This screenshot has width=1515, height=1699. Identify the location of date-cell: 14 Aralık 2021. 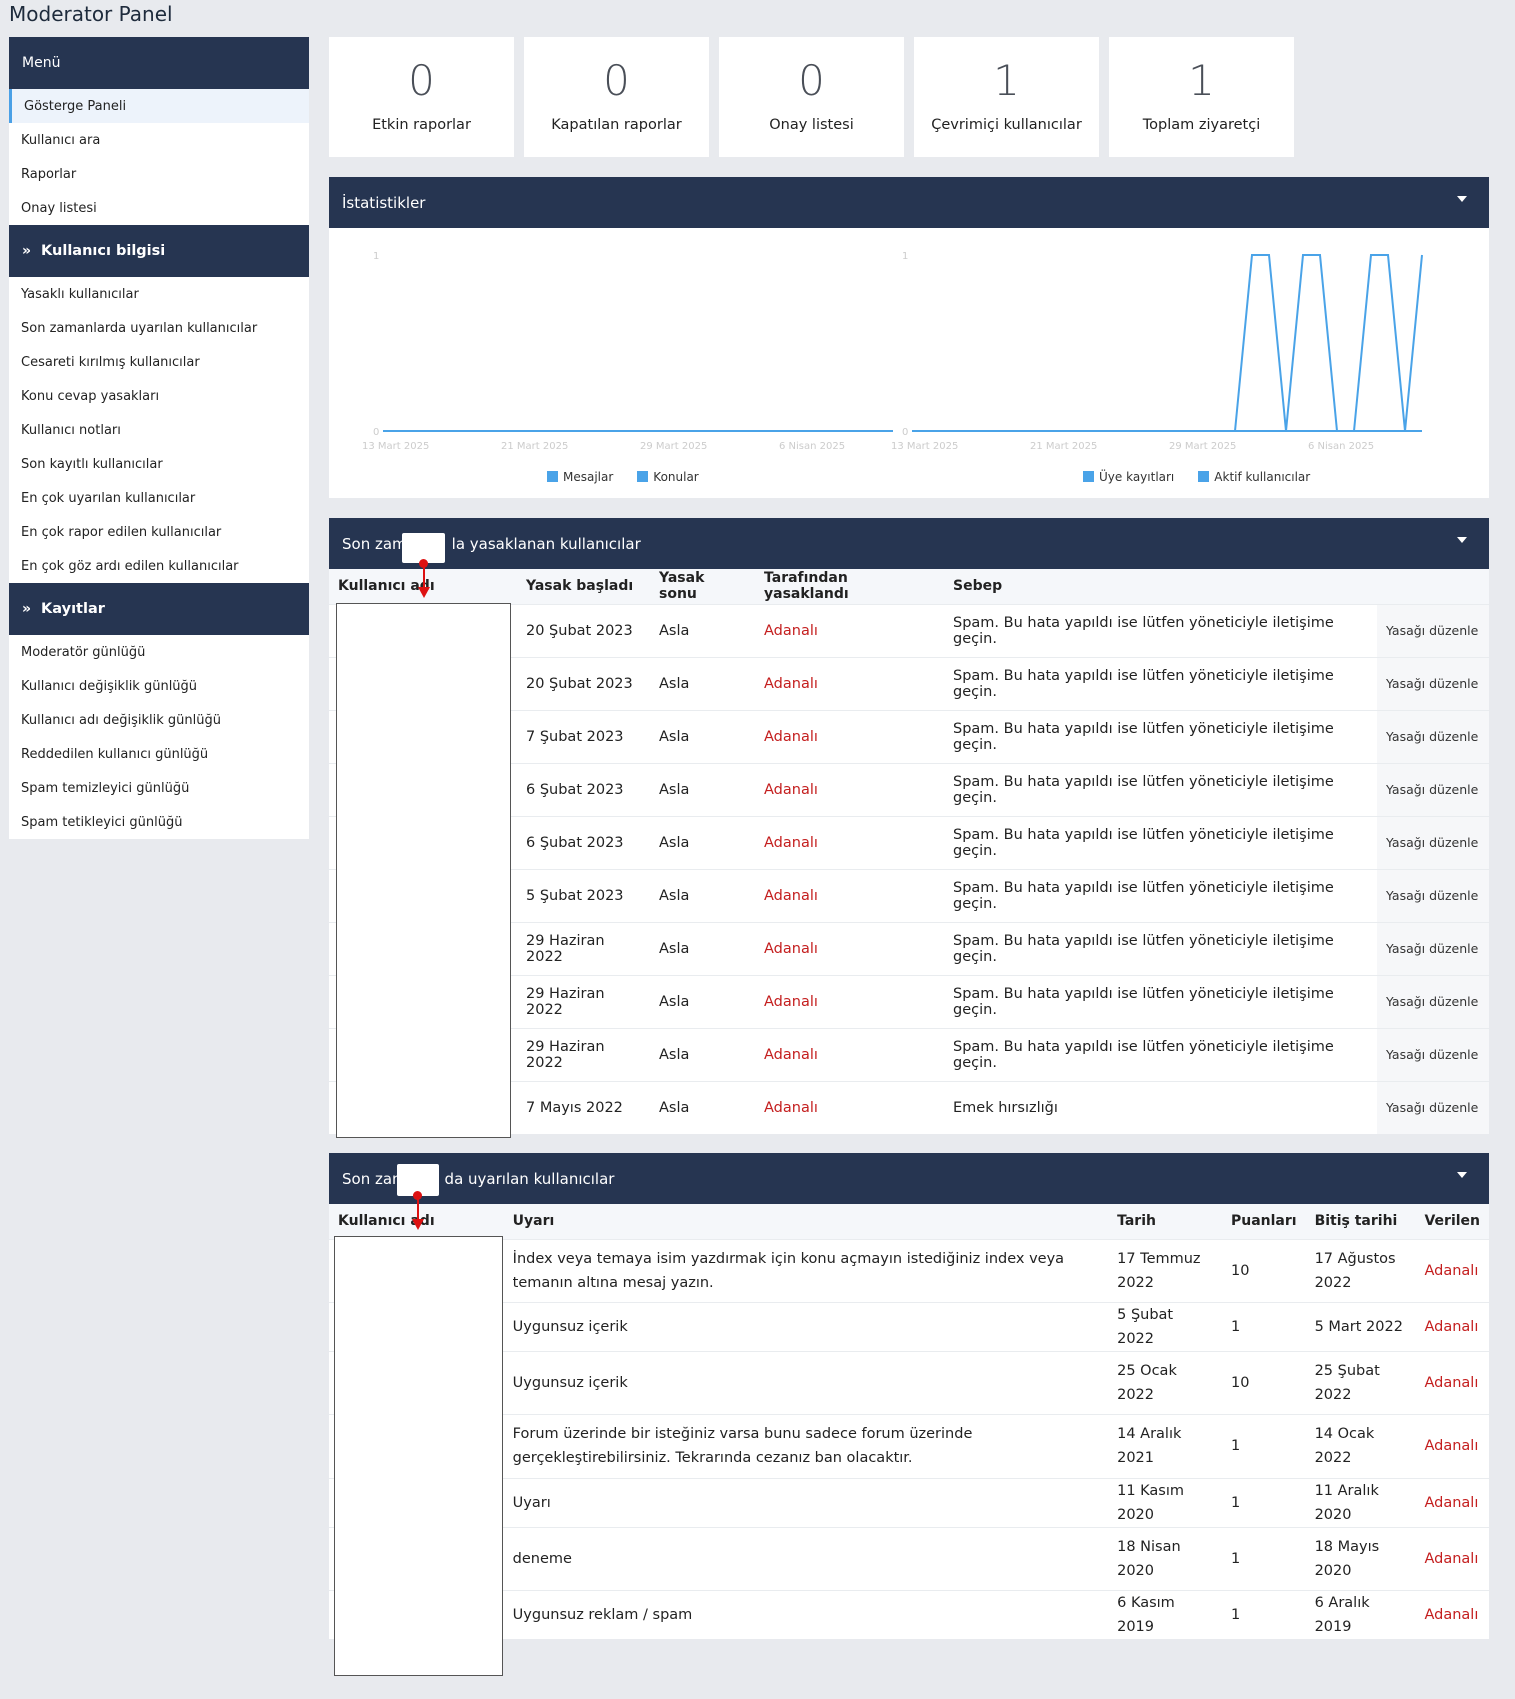
(1165, 1445).